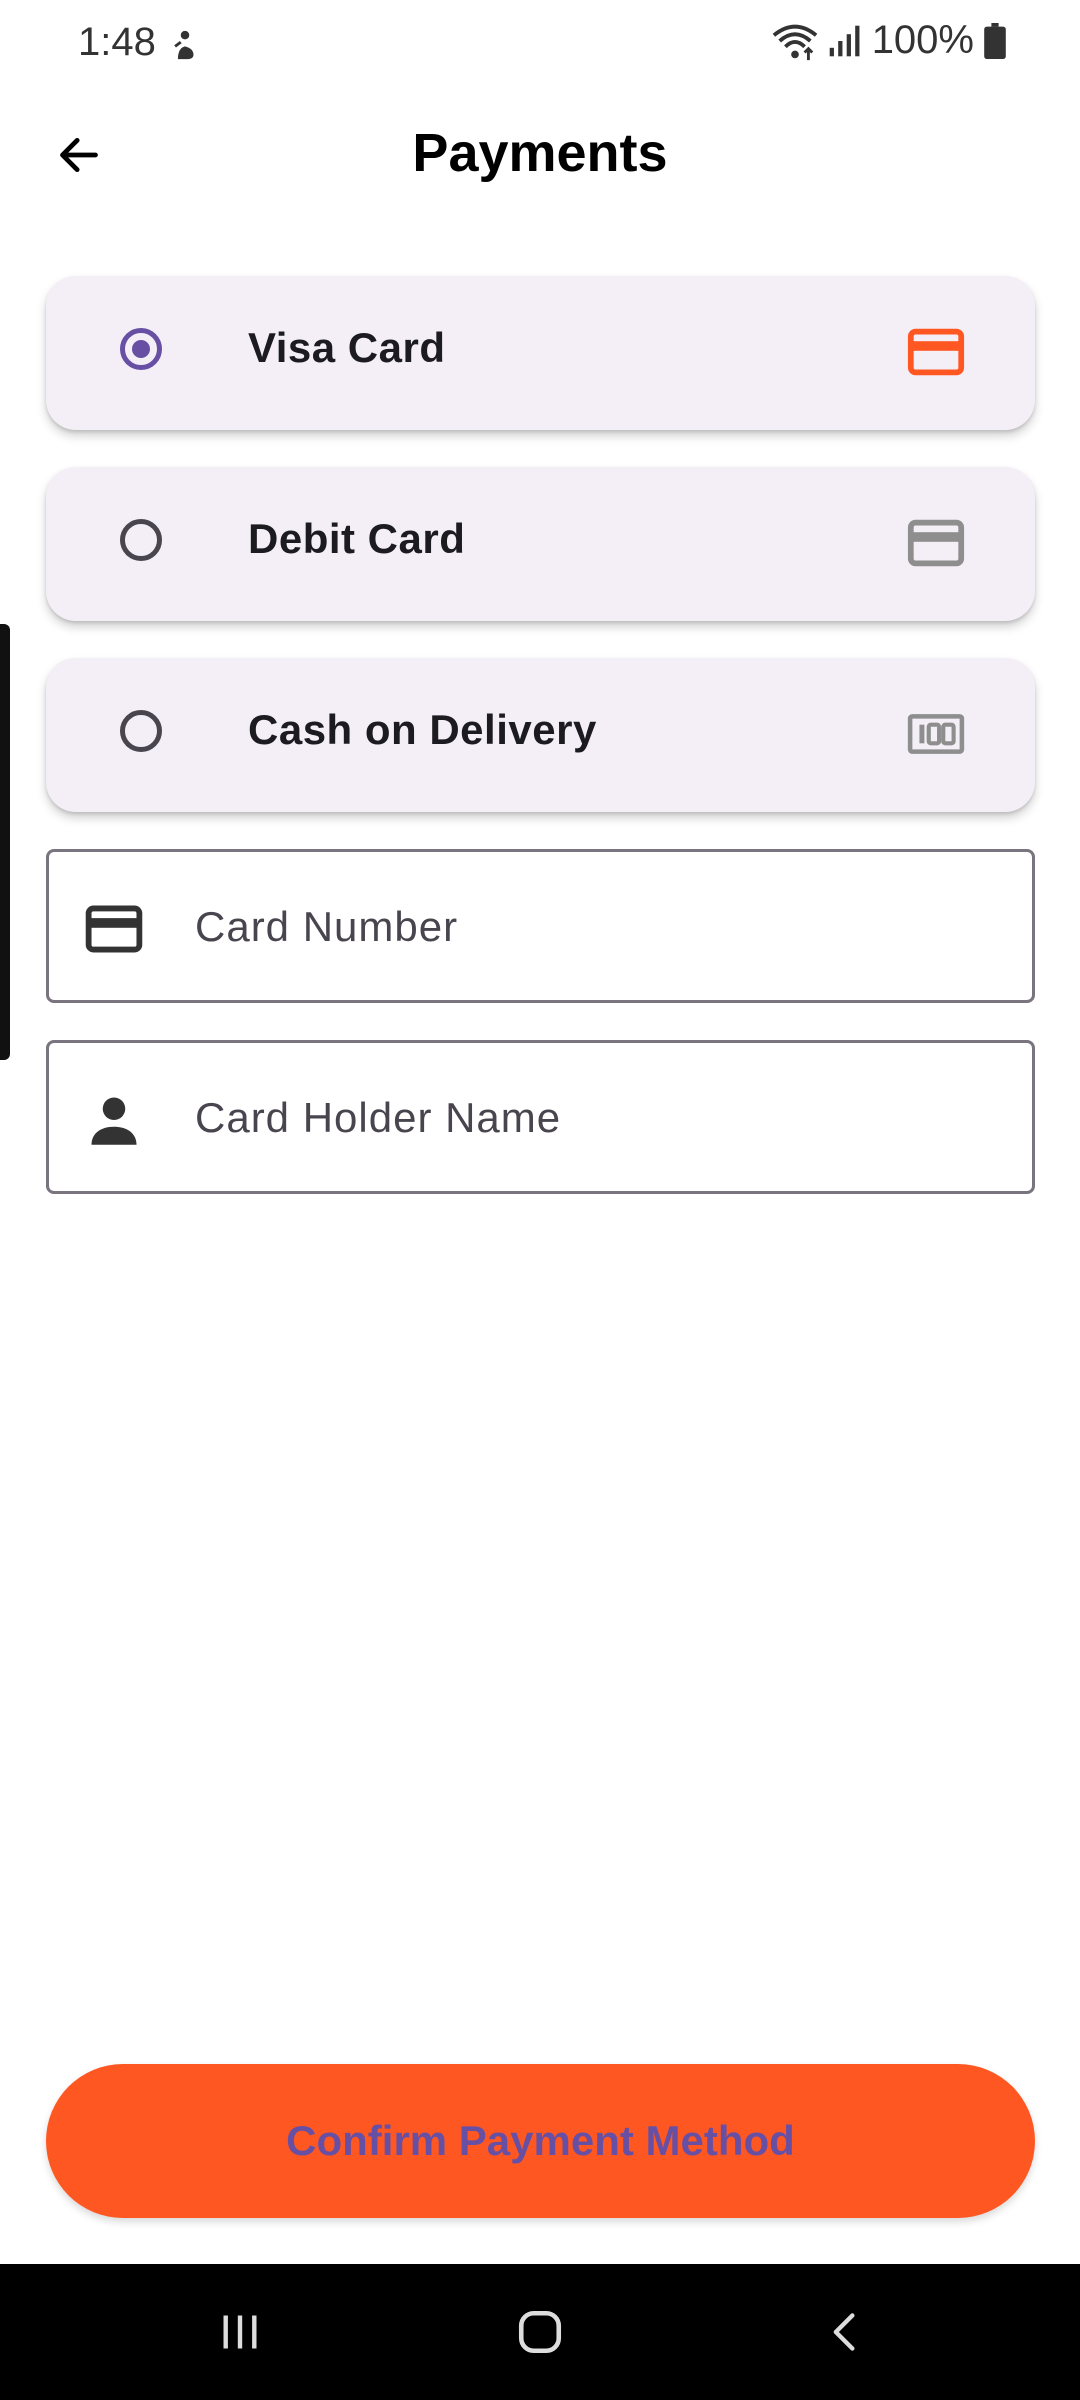 Image resolution: width=1080 pixels, height=2400 pixels. Describe the element at coordinates (347, 347) in the screenshot. I see `option-label: Visa Card` at that location.